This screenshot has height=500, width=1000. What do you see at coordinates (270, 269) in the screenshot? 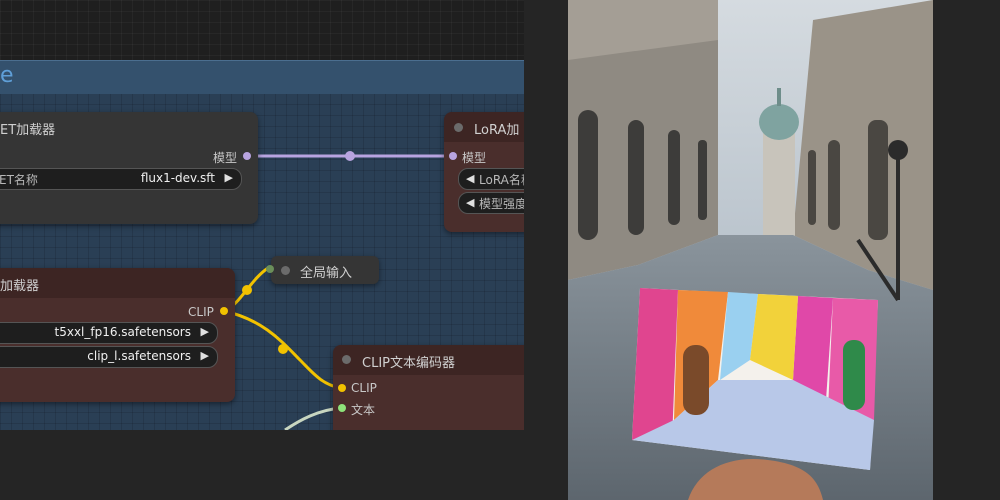
I see `global-input-socket` at bounding box center [270, 269].